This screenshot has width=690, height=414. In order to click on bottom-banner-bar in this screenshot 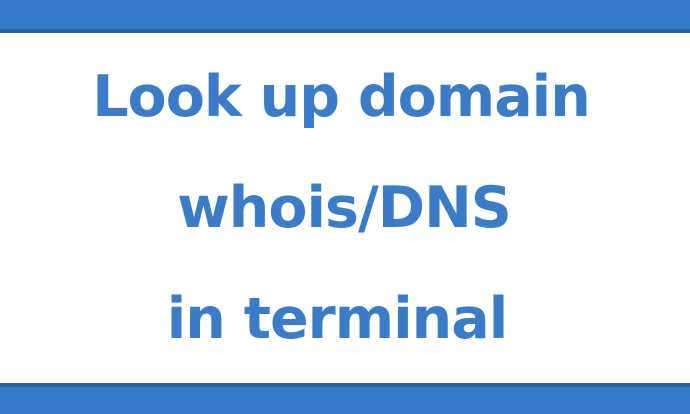, I will do `click(345, 398)`.